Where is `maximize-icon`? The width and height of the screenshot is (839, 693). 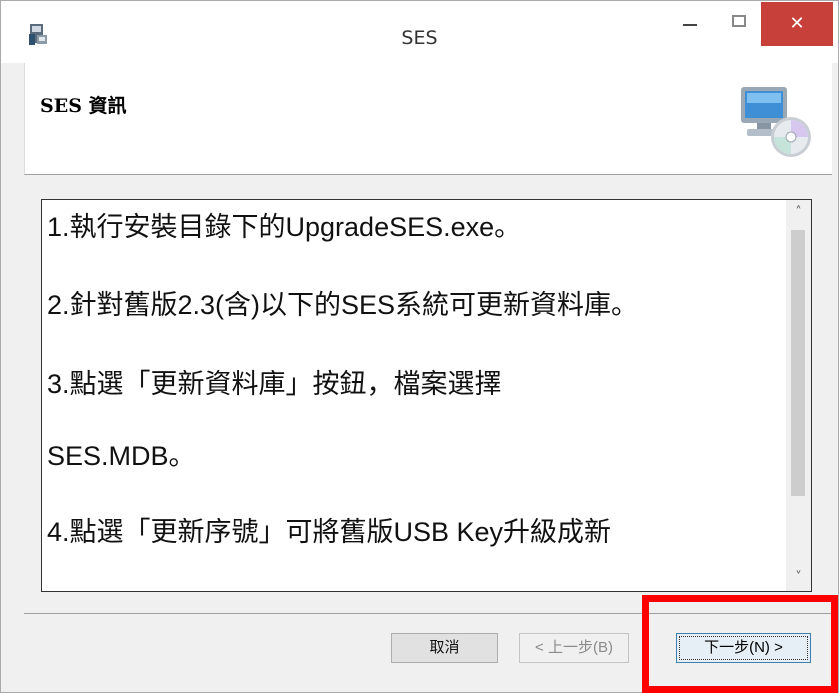 maximize-icon is located at coordinates (739, 21).